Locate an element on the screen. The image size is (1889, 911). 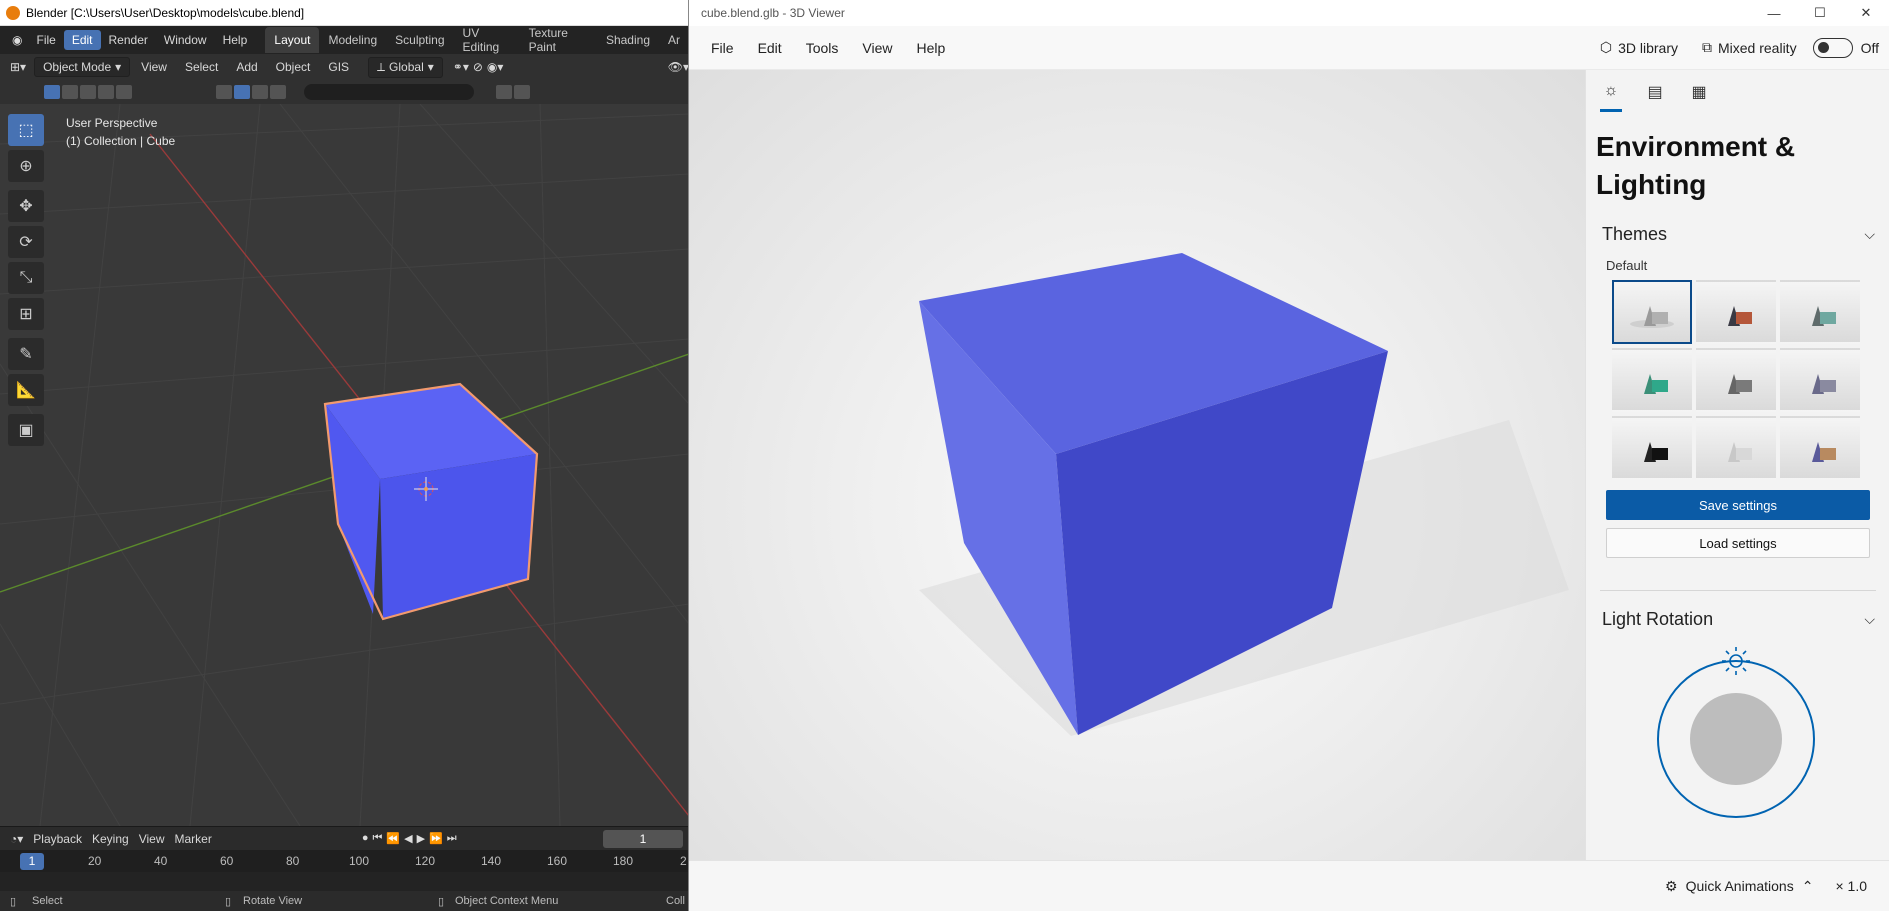
rotate-tool-icon: ⟳ is located at coordinates (26, 242).